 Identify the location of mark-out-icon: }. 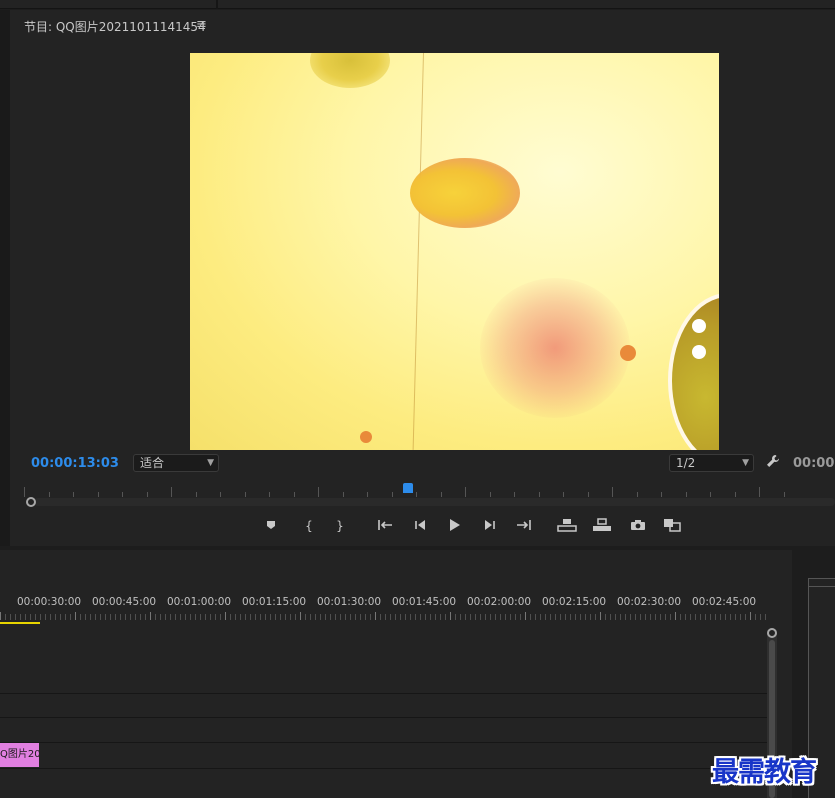
(340, 526).